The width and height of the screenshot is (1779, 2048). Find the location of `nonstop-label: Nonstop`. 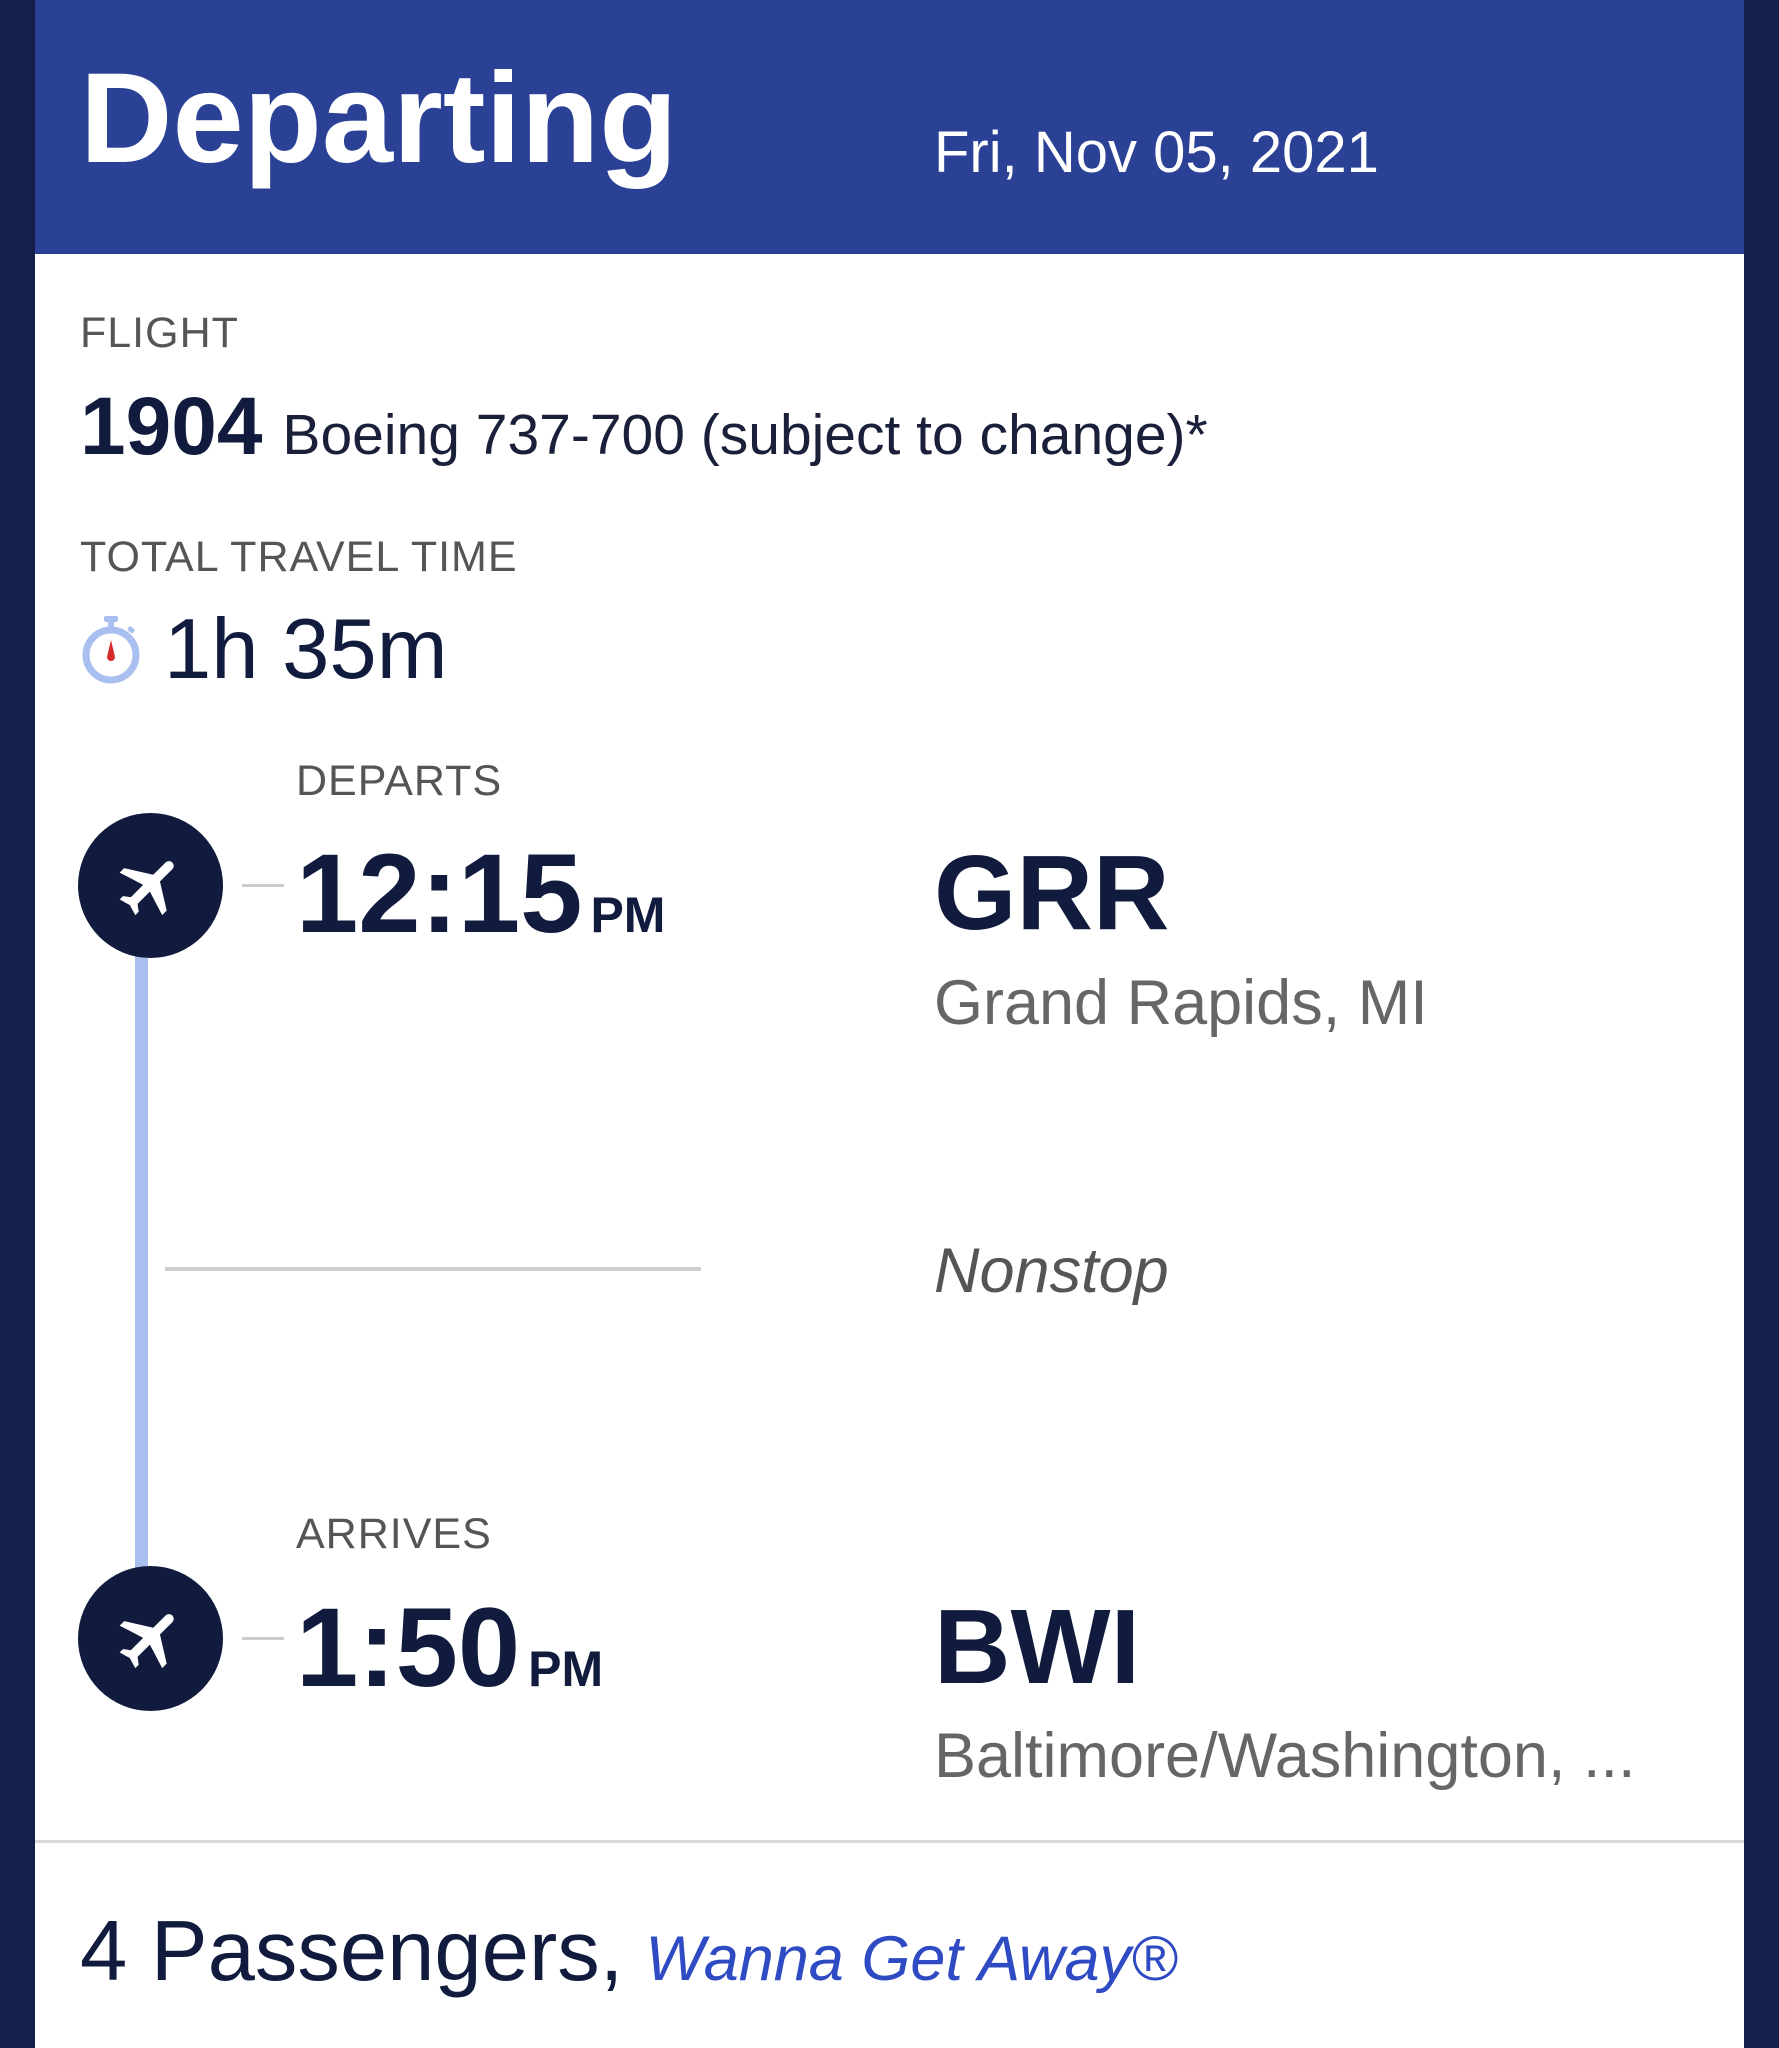

nonstop-label: Nonstop is located at coordinates (1051, 1271).